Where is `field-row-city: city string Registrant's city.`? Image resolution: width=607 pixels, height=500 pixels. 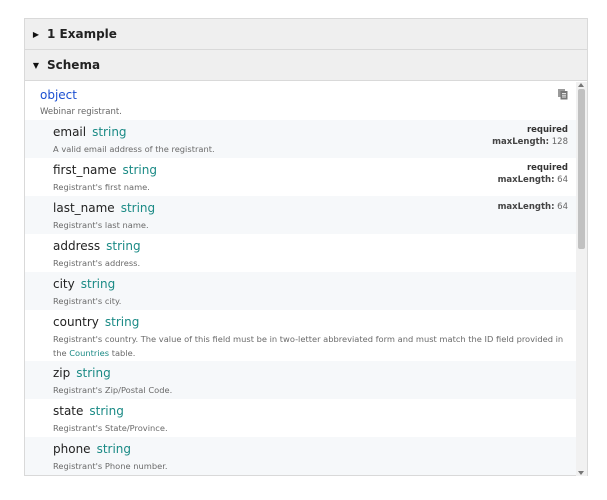 field-row-city: city string Registrant's city. is located at coordinates (300, 291).